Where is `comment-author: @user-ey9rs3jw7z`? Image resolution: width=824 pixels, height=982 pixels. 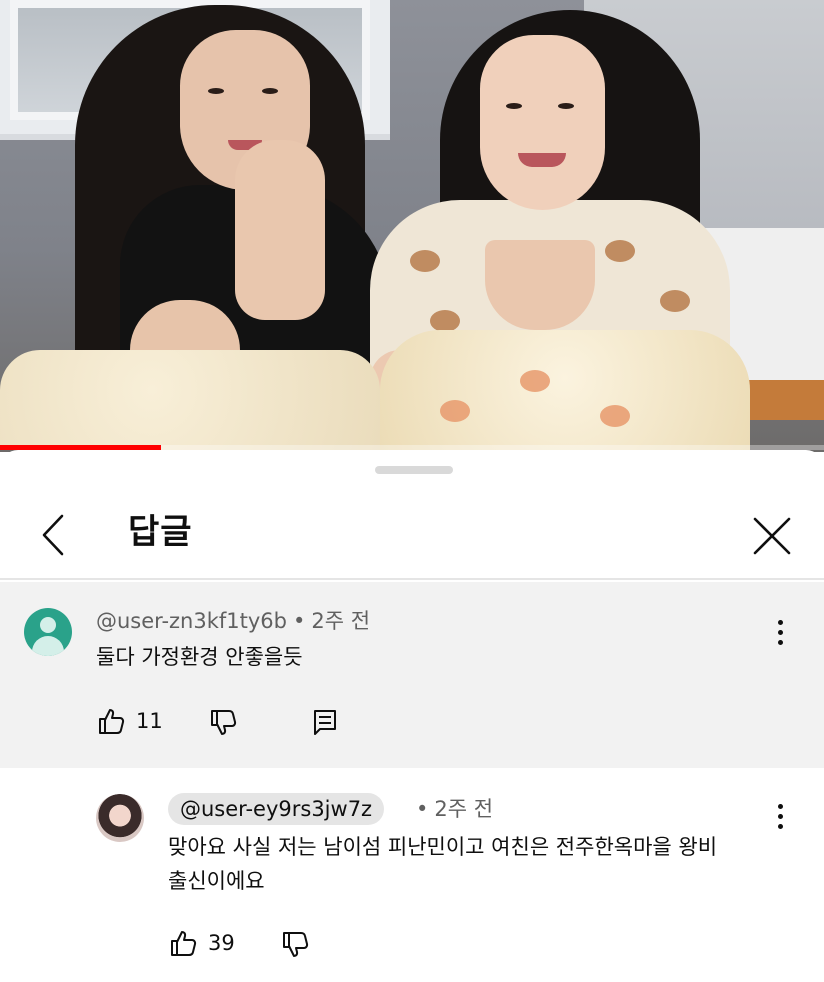 comment-author: @user-ey9rs3jw7z is located at coordinates (276, 809).